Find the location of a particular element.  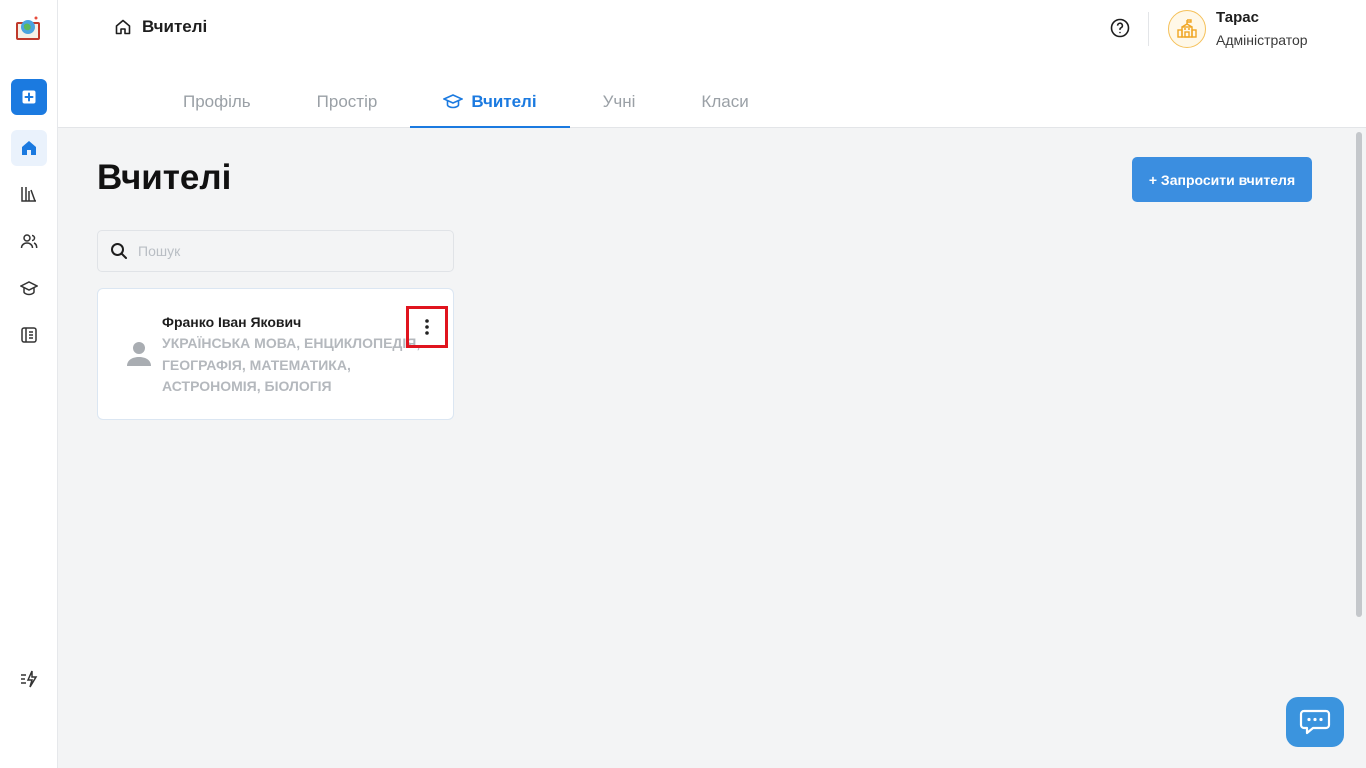

person-icon is located at coordinates (139, 354).